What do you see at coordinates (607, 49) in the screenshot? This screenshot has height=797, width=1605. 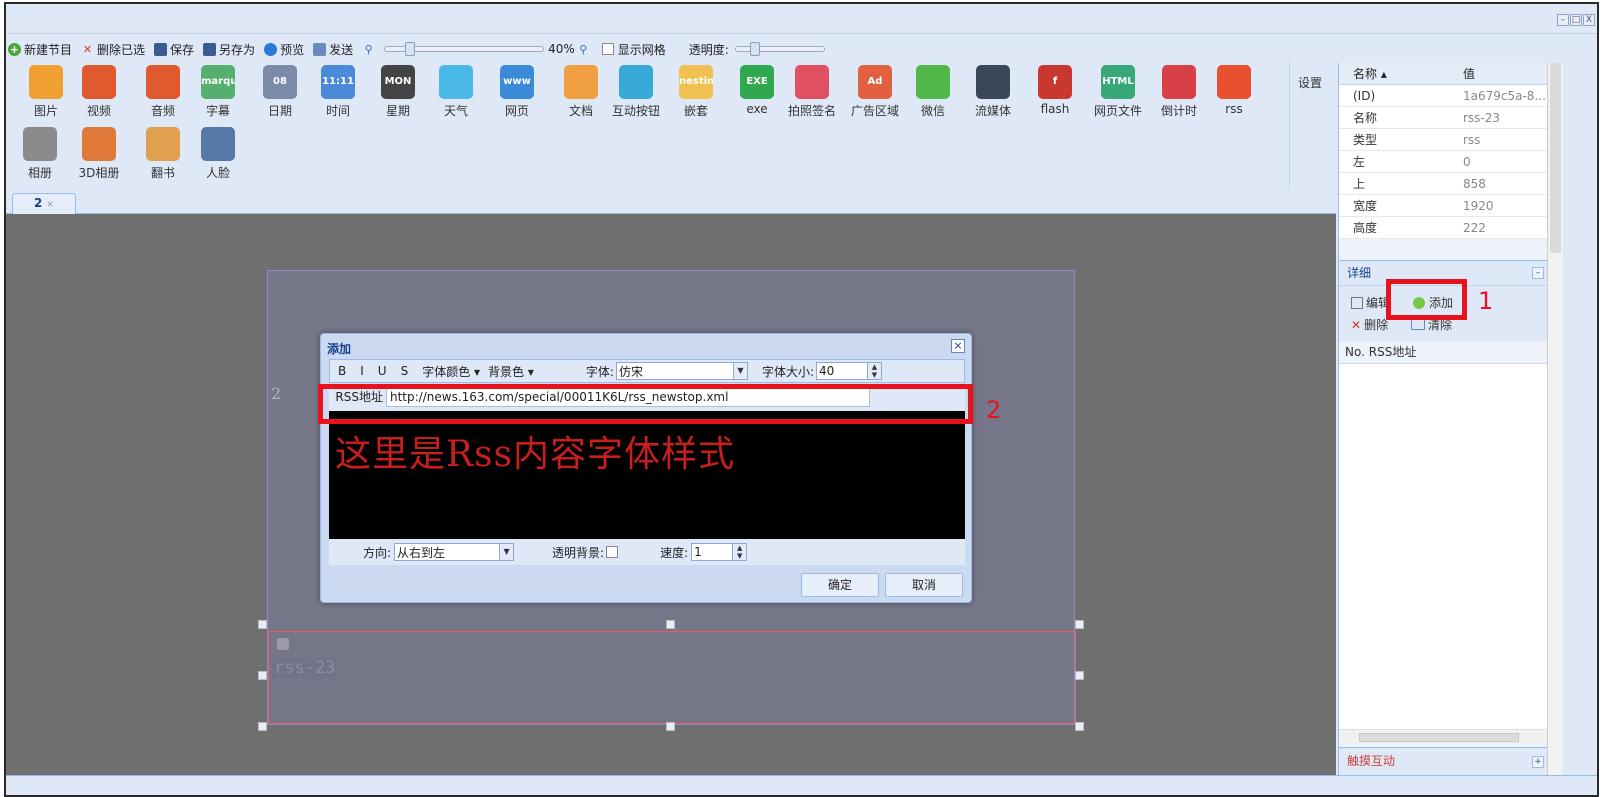 I see `show-grid-checkbox` at bounding box center [607, 49].